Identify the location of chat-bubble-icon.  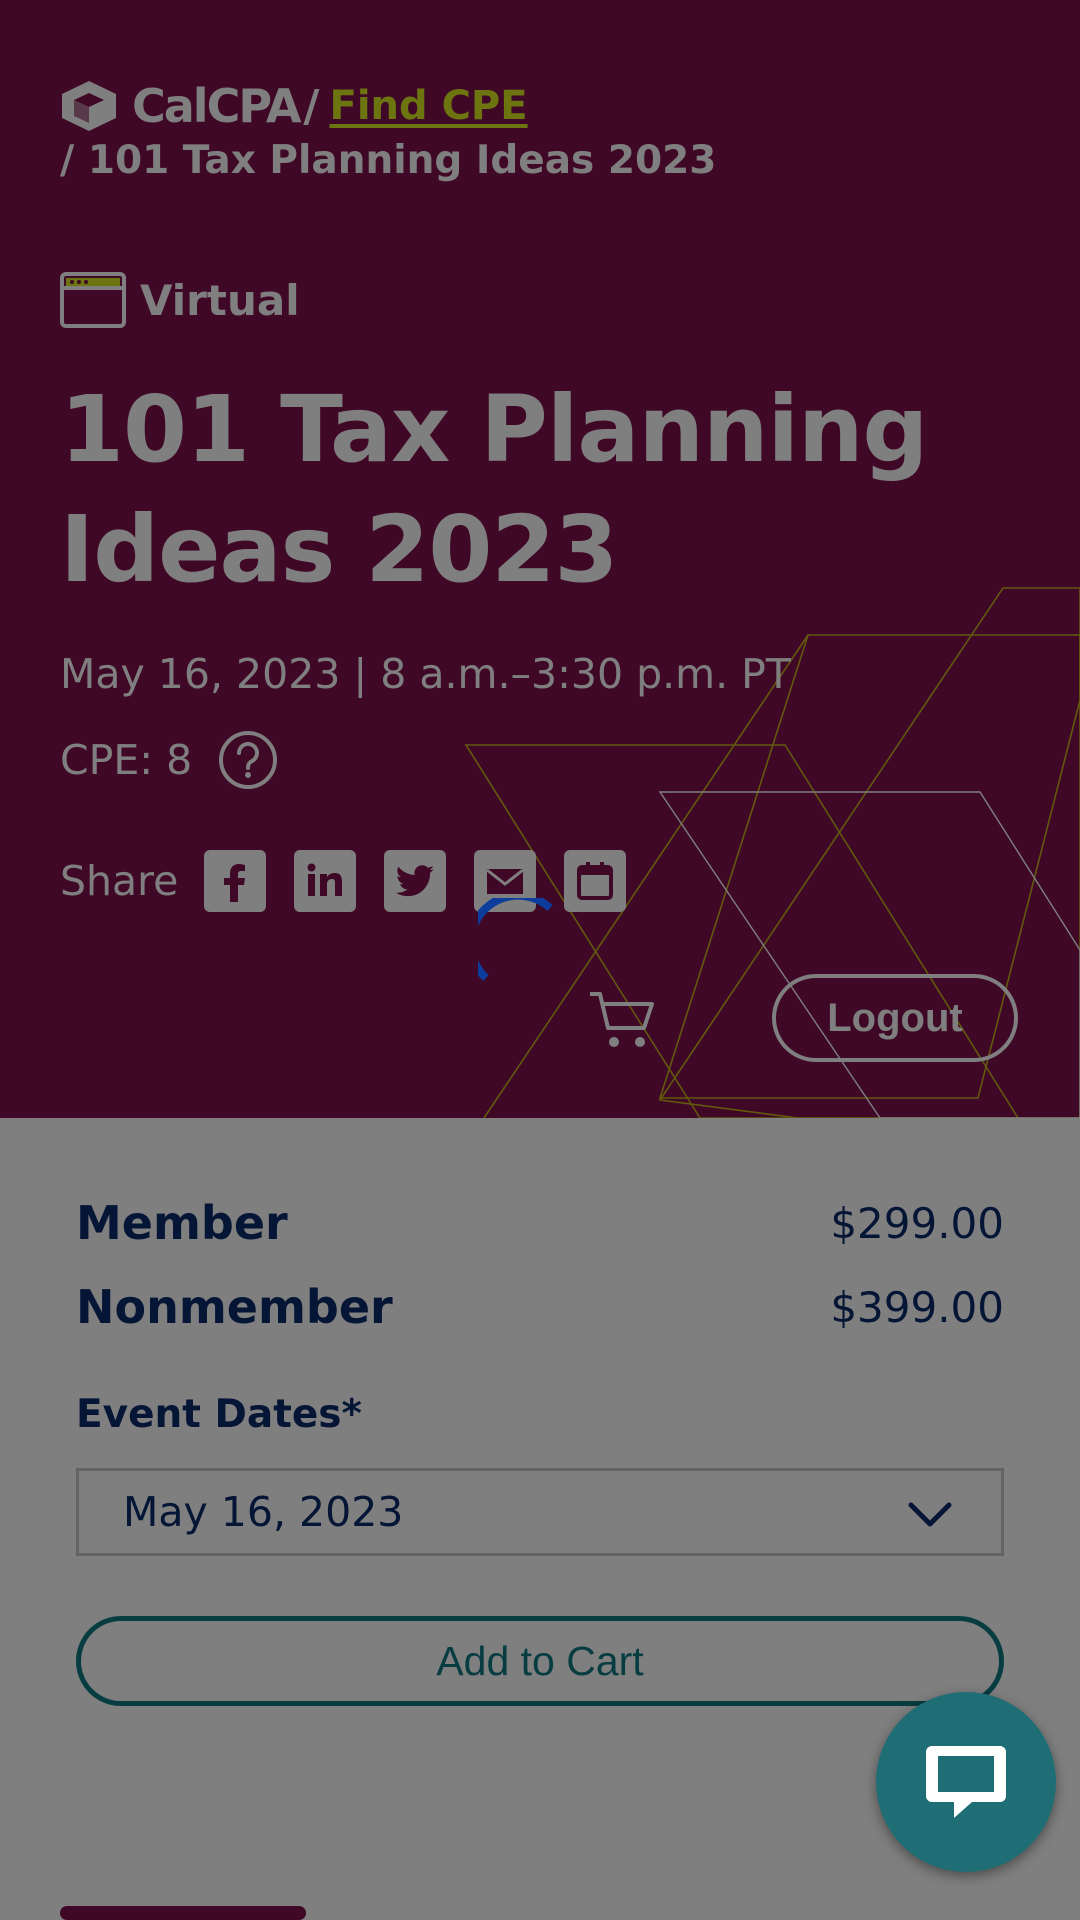
(966, 1782).